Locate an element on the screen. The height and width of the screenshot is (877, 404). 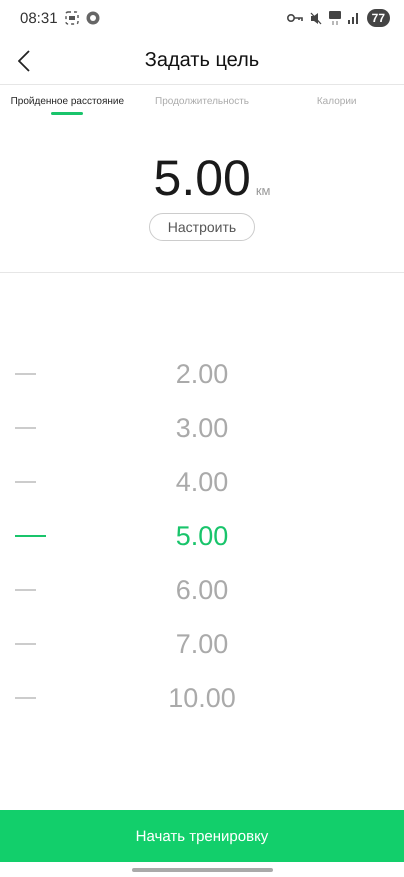
tab: Пройденное расстояние is located at coordinates (67, 102).